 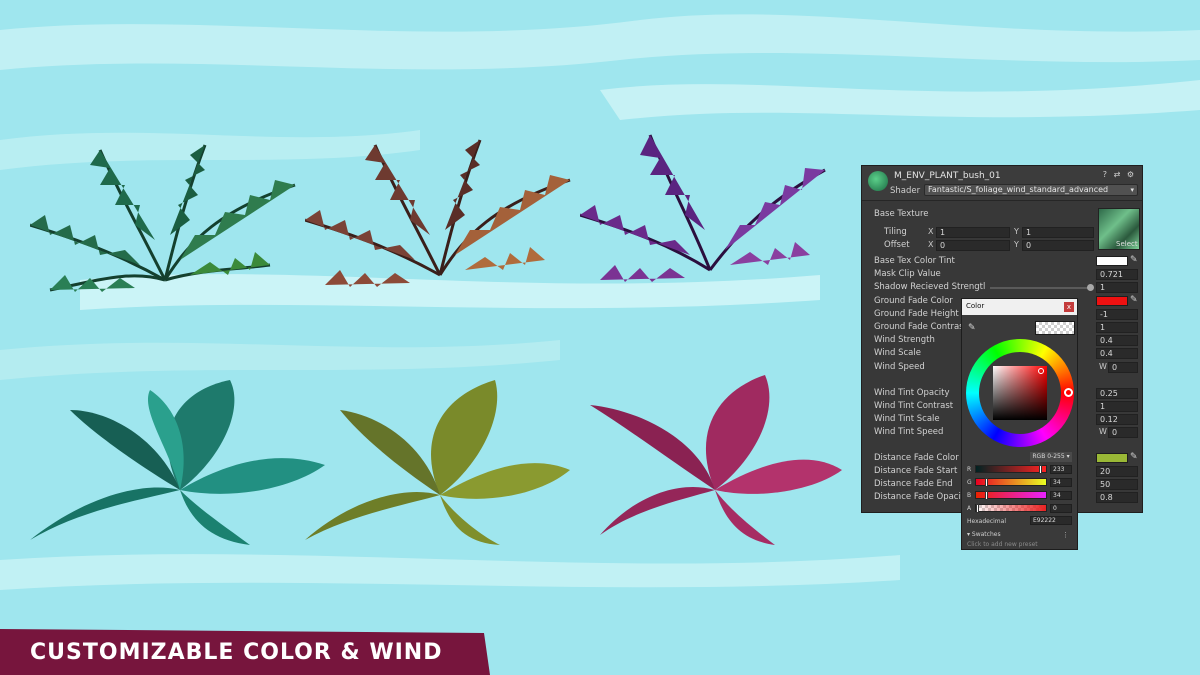 I want to click on shadow-strength-field: 1, so click(x=1117, y=287).